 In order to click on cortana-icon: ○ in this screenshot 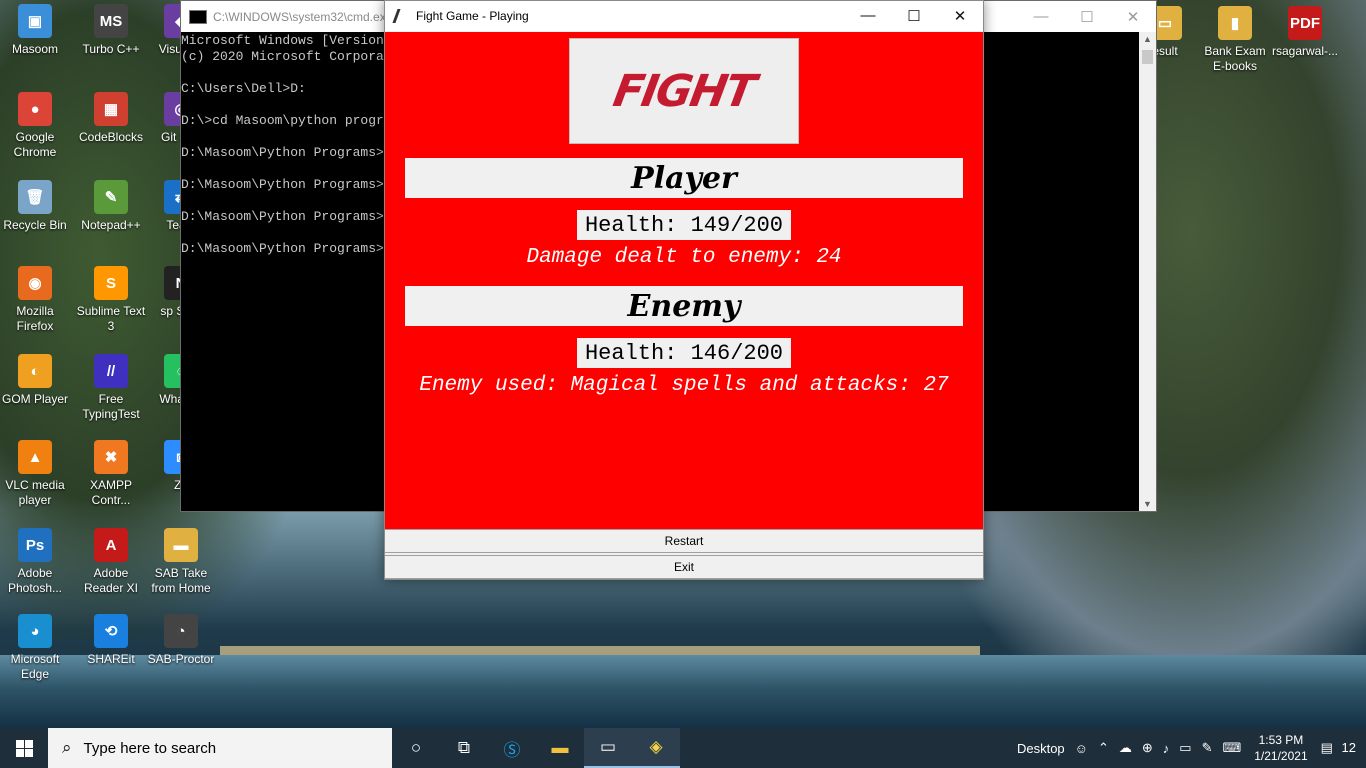, I will do `click(416, 748)`.